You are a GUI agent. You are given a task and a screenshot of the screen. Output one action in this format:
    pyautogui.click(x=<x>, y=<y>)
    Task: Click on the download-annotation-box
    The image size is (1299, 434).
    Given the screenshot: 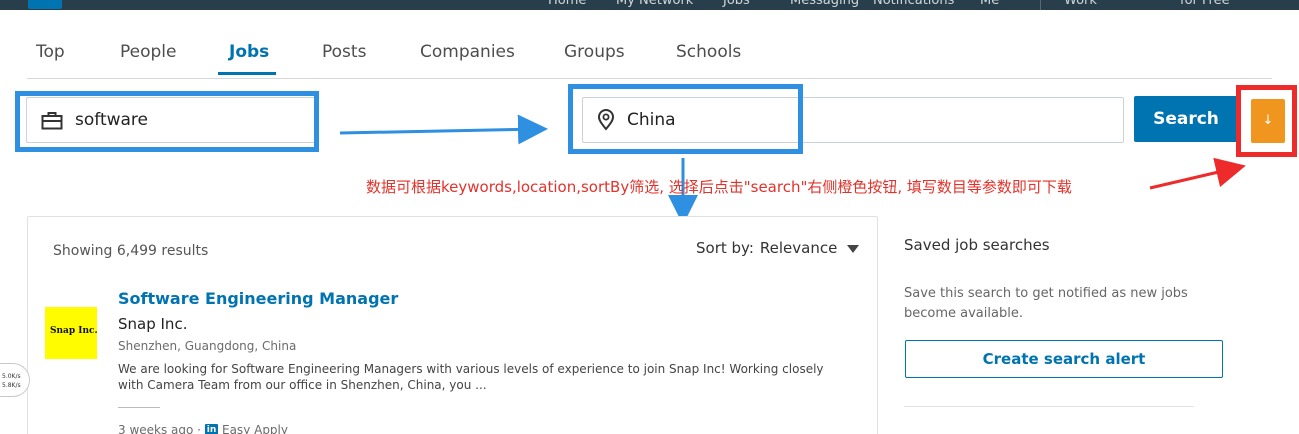 What is the action you would take?
    pyautogui.click(x=1266, y=121)
    